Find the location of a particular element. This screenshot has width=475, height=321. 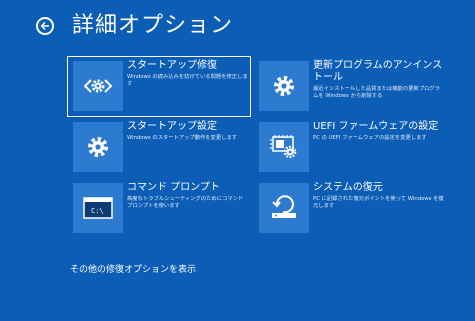

option-title: 更新プログラムのアンインストール is located at coordinates (378, 71).